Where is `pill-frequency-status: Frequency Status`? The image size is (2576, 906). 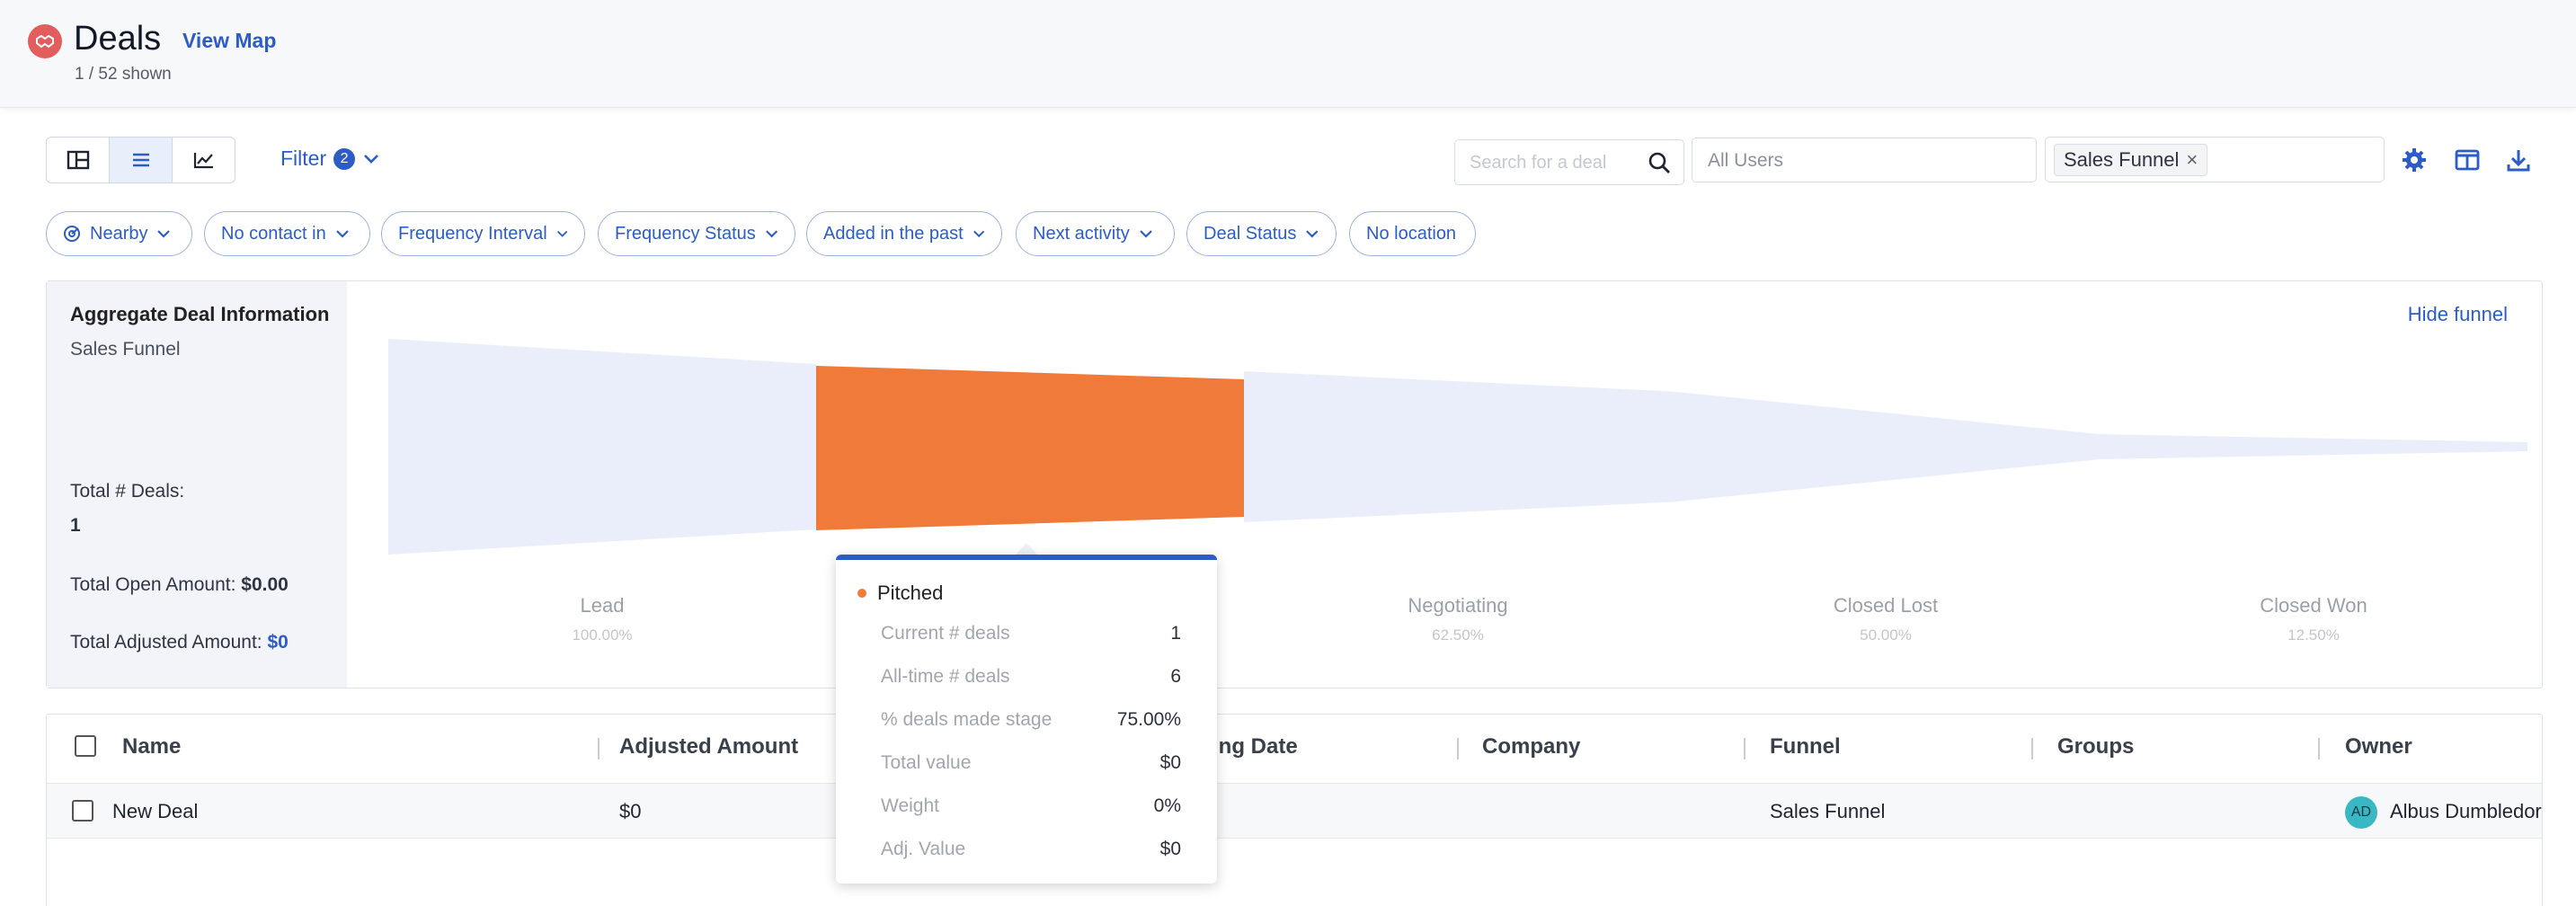
pill-frequency-status: Frequency Status is located at coordinates (696, 233).